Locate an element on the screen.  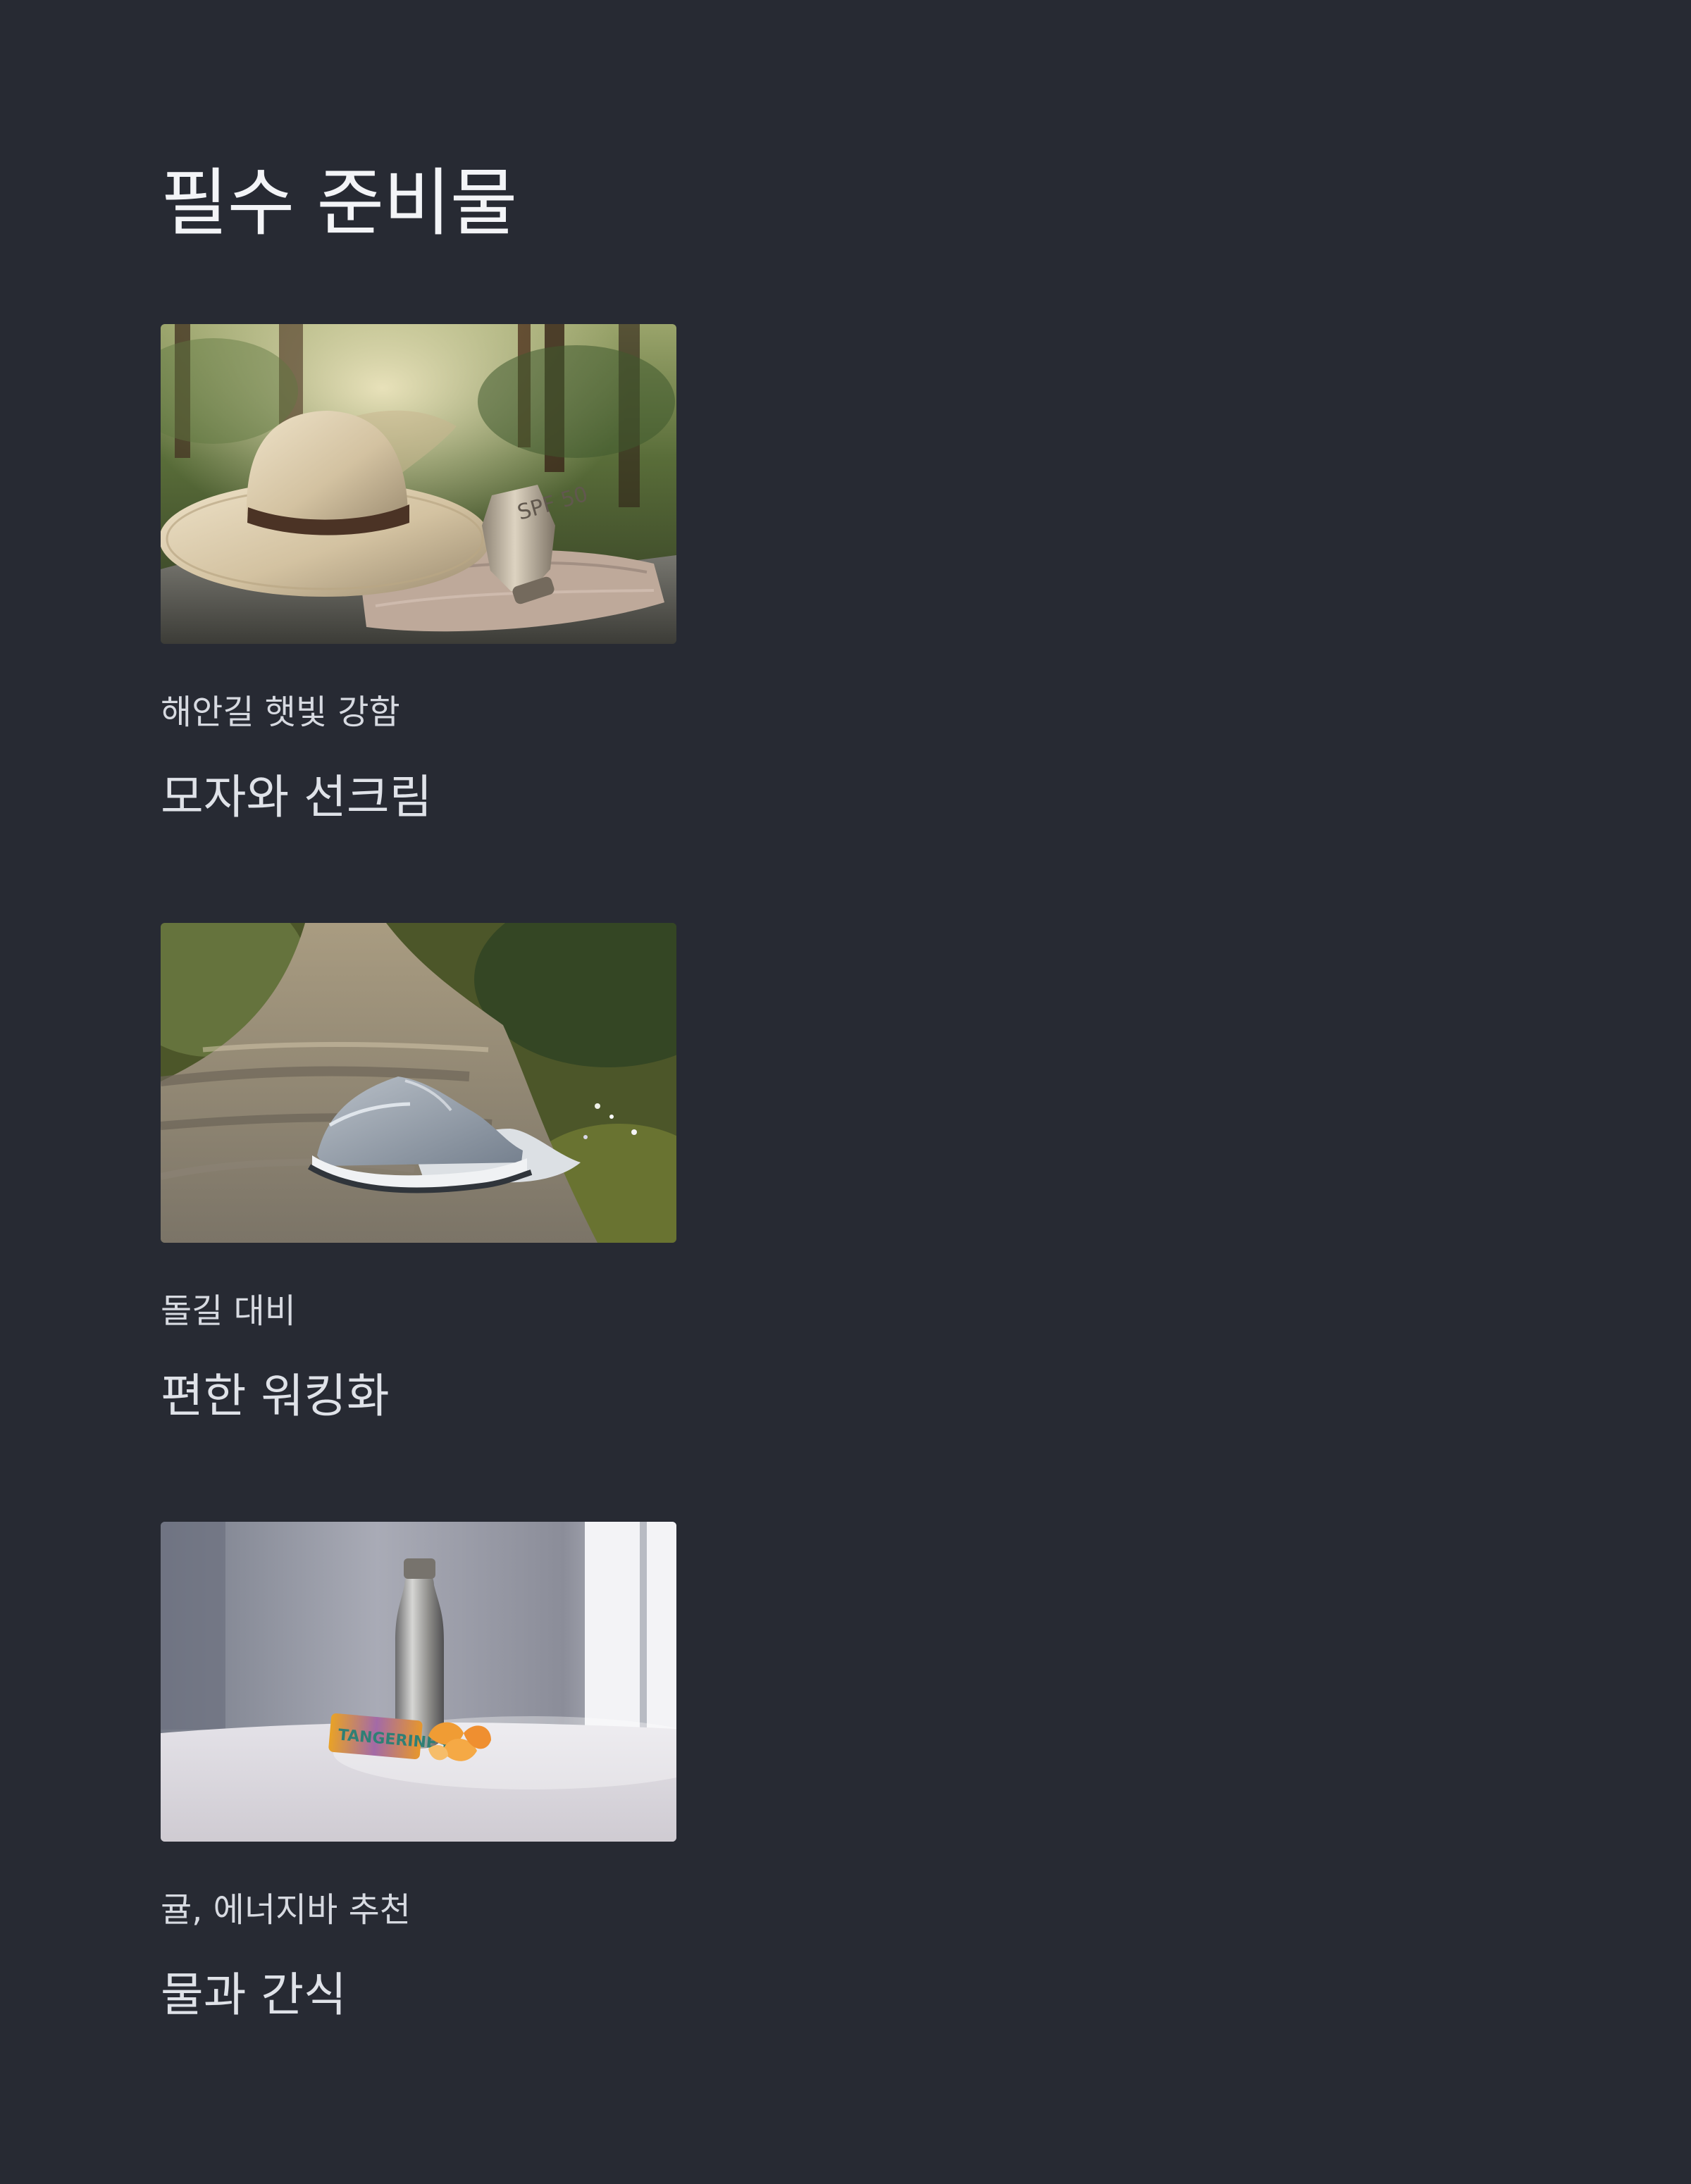
hat-and-sunscreen-image: SPF 50 is located at coordinates (418, 484).